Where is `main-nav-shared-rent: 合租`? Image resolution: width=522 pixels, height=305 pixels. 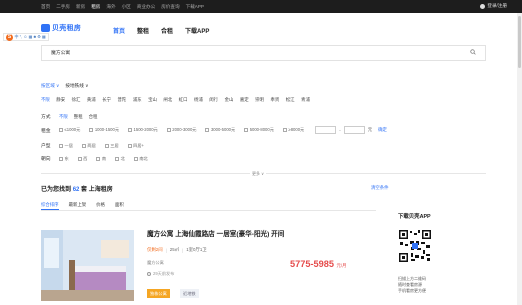 main-nav-shared-rent: 合租 is located at coordinates (167, 30).